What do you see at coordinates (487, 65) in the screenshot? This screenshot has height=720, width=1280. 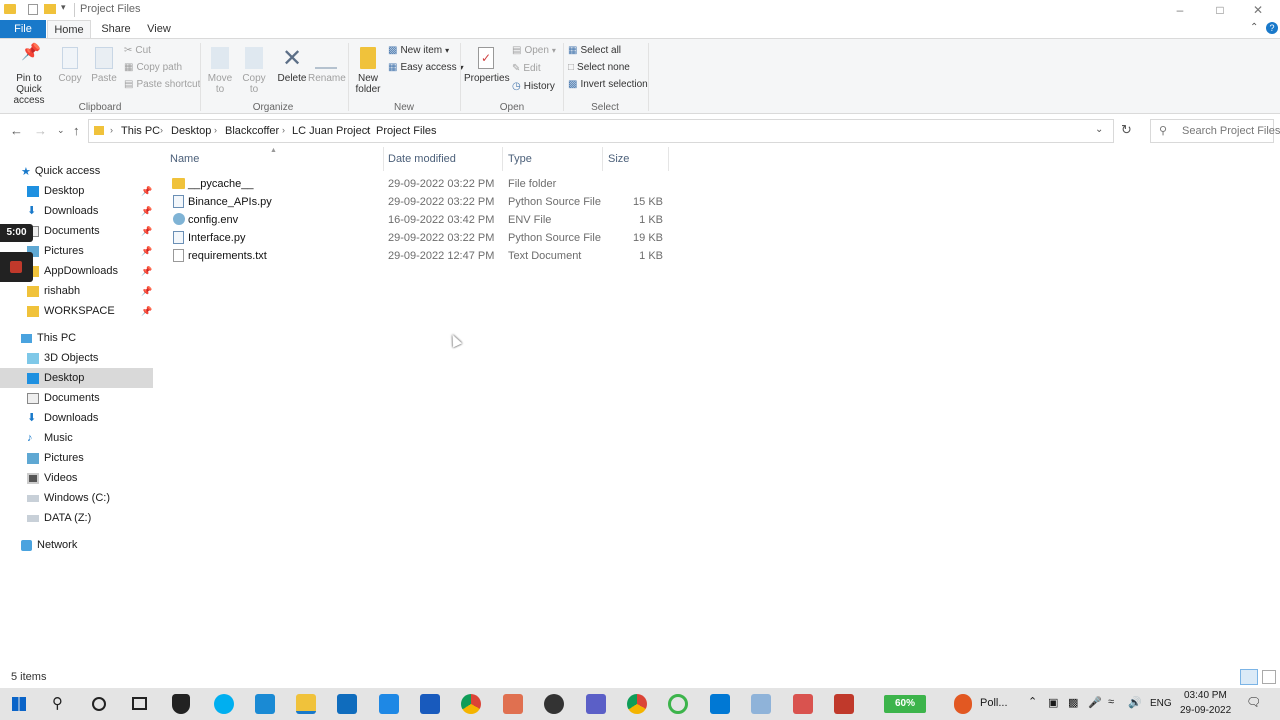 I see `properties-button: ✓ Properties` at bounding box center [487, 65].